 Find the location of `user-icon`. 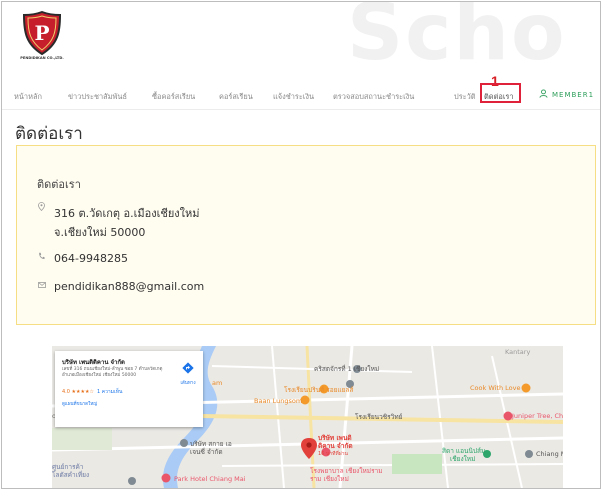

user-icon is located at coordinates (543, 94).